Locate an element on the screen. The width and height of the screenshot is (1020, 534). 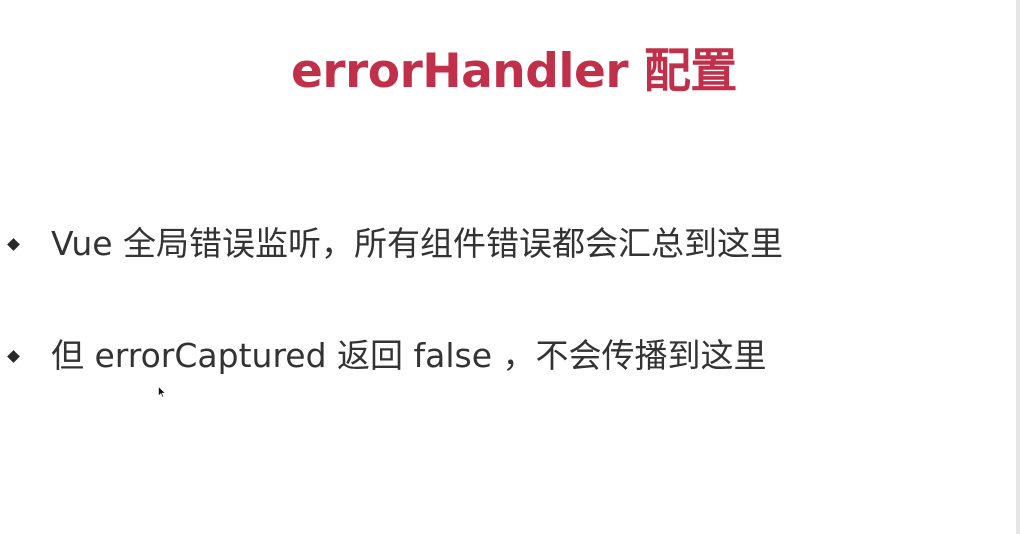
bullet-text: 但 errorCaptured 返回 false ，不会传播到这里 is located at coordinates (409, 355).